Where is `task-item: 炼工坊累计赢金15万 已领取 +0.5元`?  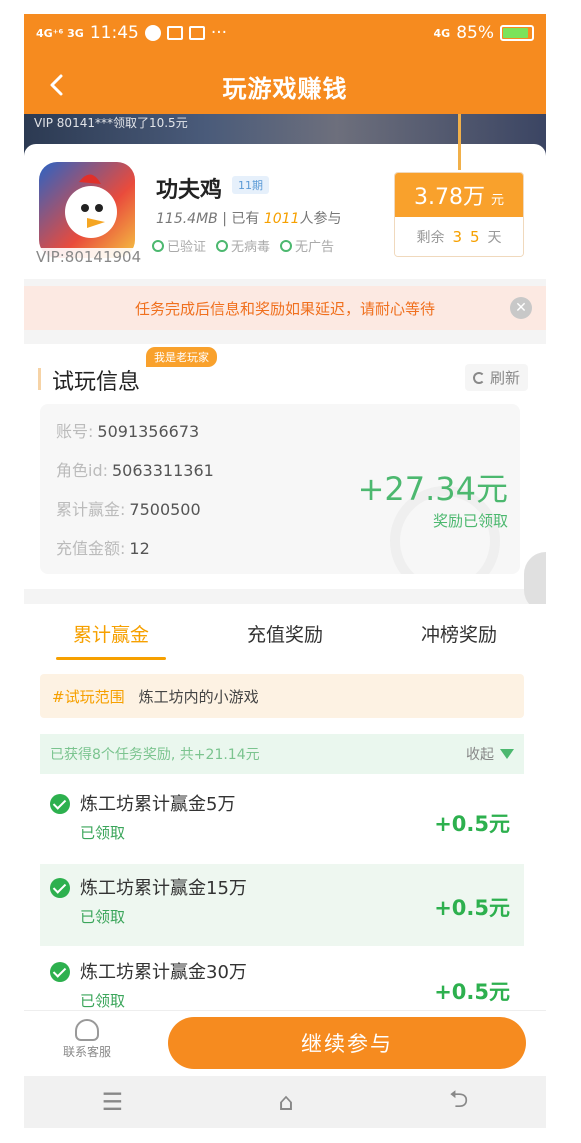
task-item: 炼工坊累计赢金15万 已领取 +0.5元 is located at coordinates (282, 905).